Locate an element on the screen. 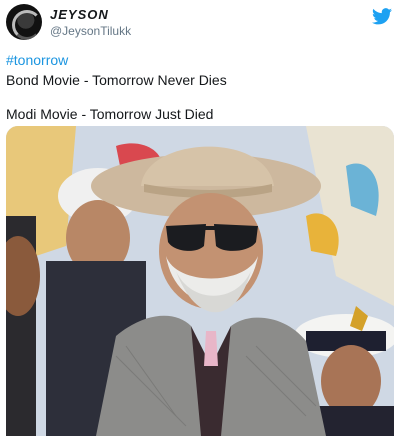 The width and height of the screenshot is (400, 436). display-name: JEYSON is located at coordinates (79, 14).